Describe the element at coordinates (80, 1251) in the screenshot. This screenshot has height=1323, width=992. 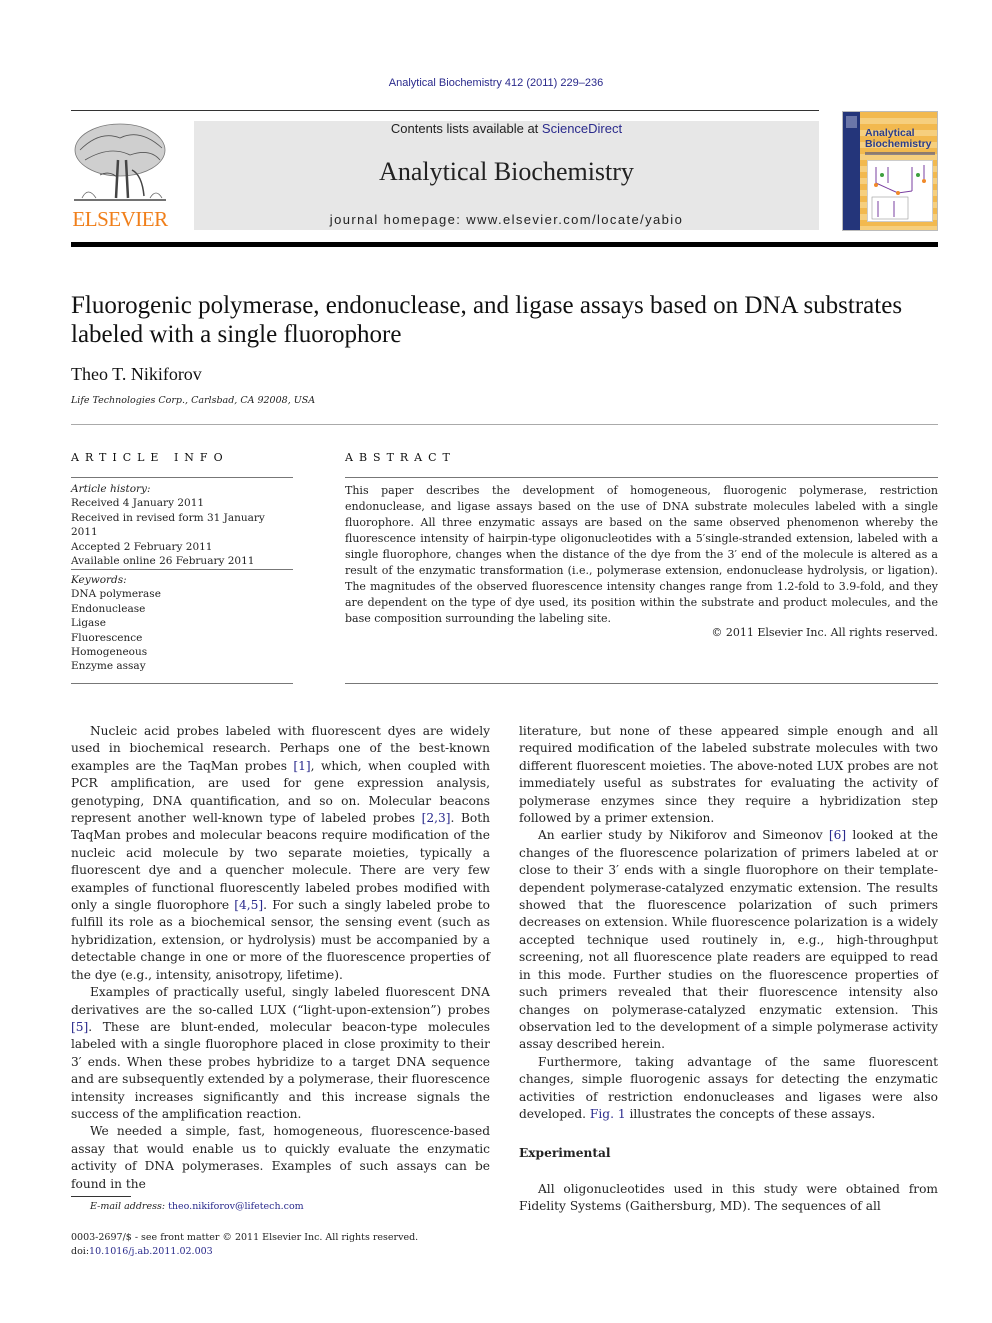
I see `doi-label: doi:` at that location.